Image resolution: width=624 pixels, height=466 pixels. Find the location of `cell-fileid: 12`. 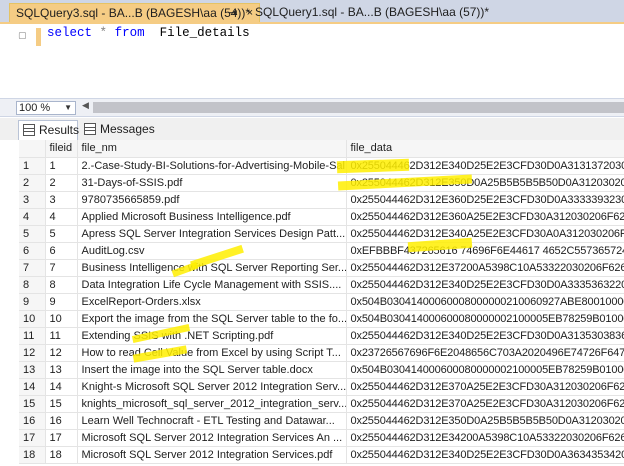

cell-fileid: 12 is located at coordinates (61, 353).